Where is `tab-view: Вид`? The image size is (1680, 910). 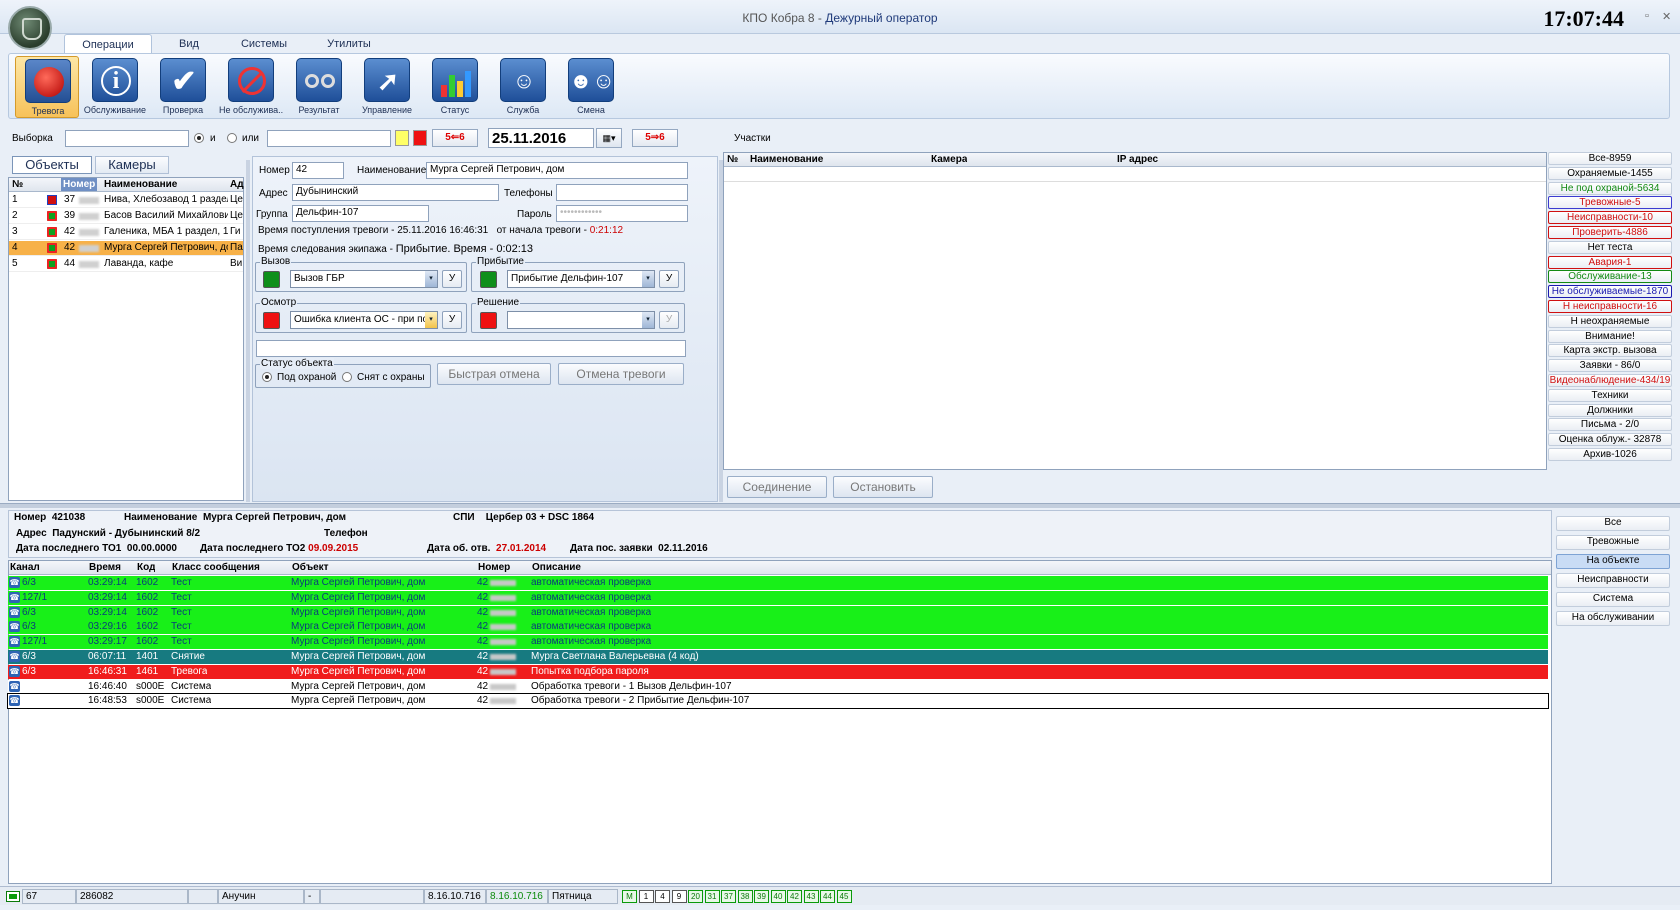 tab-view: Вид is located at coordinates (189, 44).